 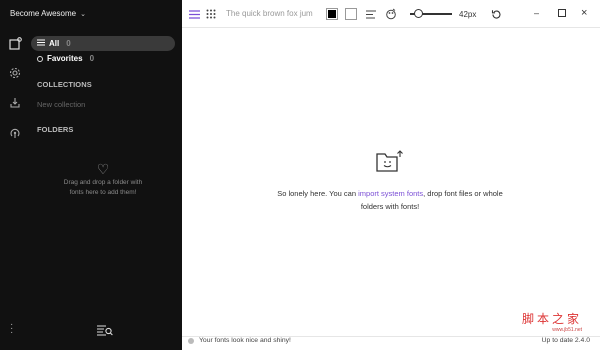 I want to click on minimize-icon: –, so click(x=536, y=13).